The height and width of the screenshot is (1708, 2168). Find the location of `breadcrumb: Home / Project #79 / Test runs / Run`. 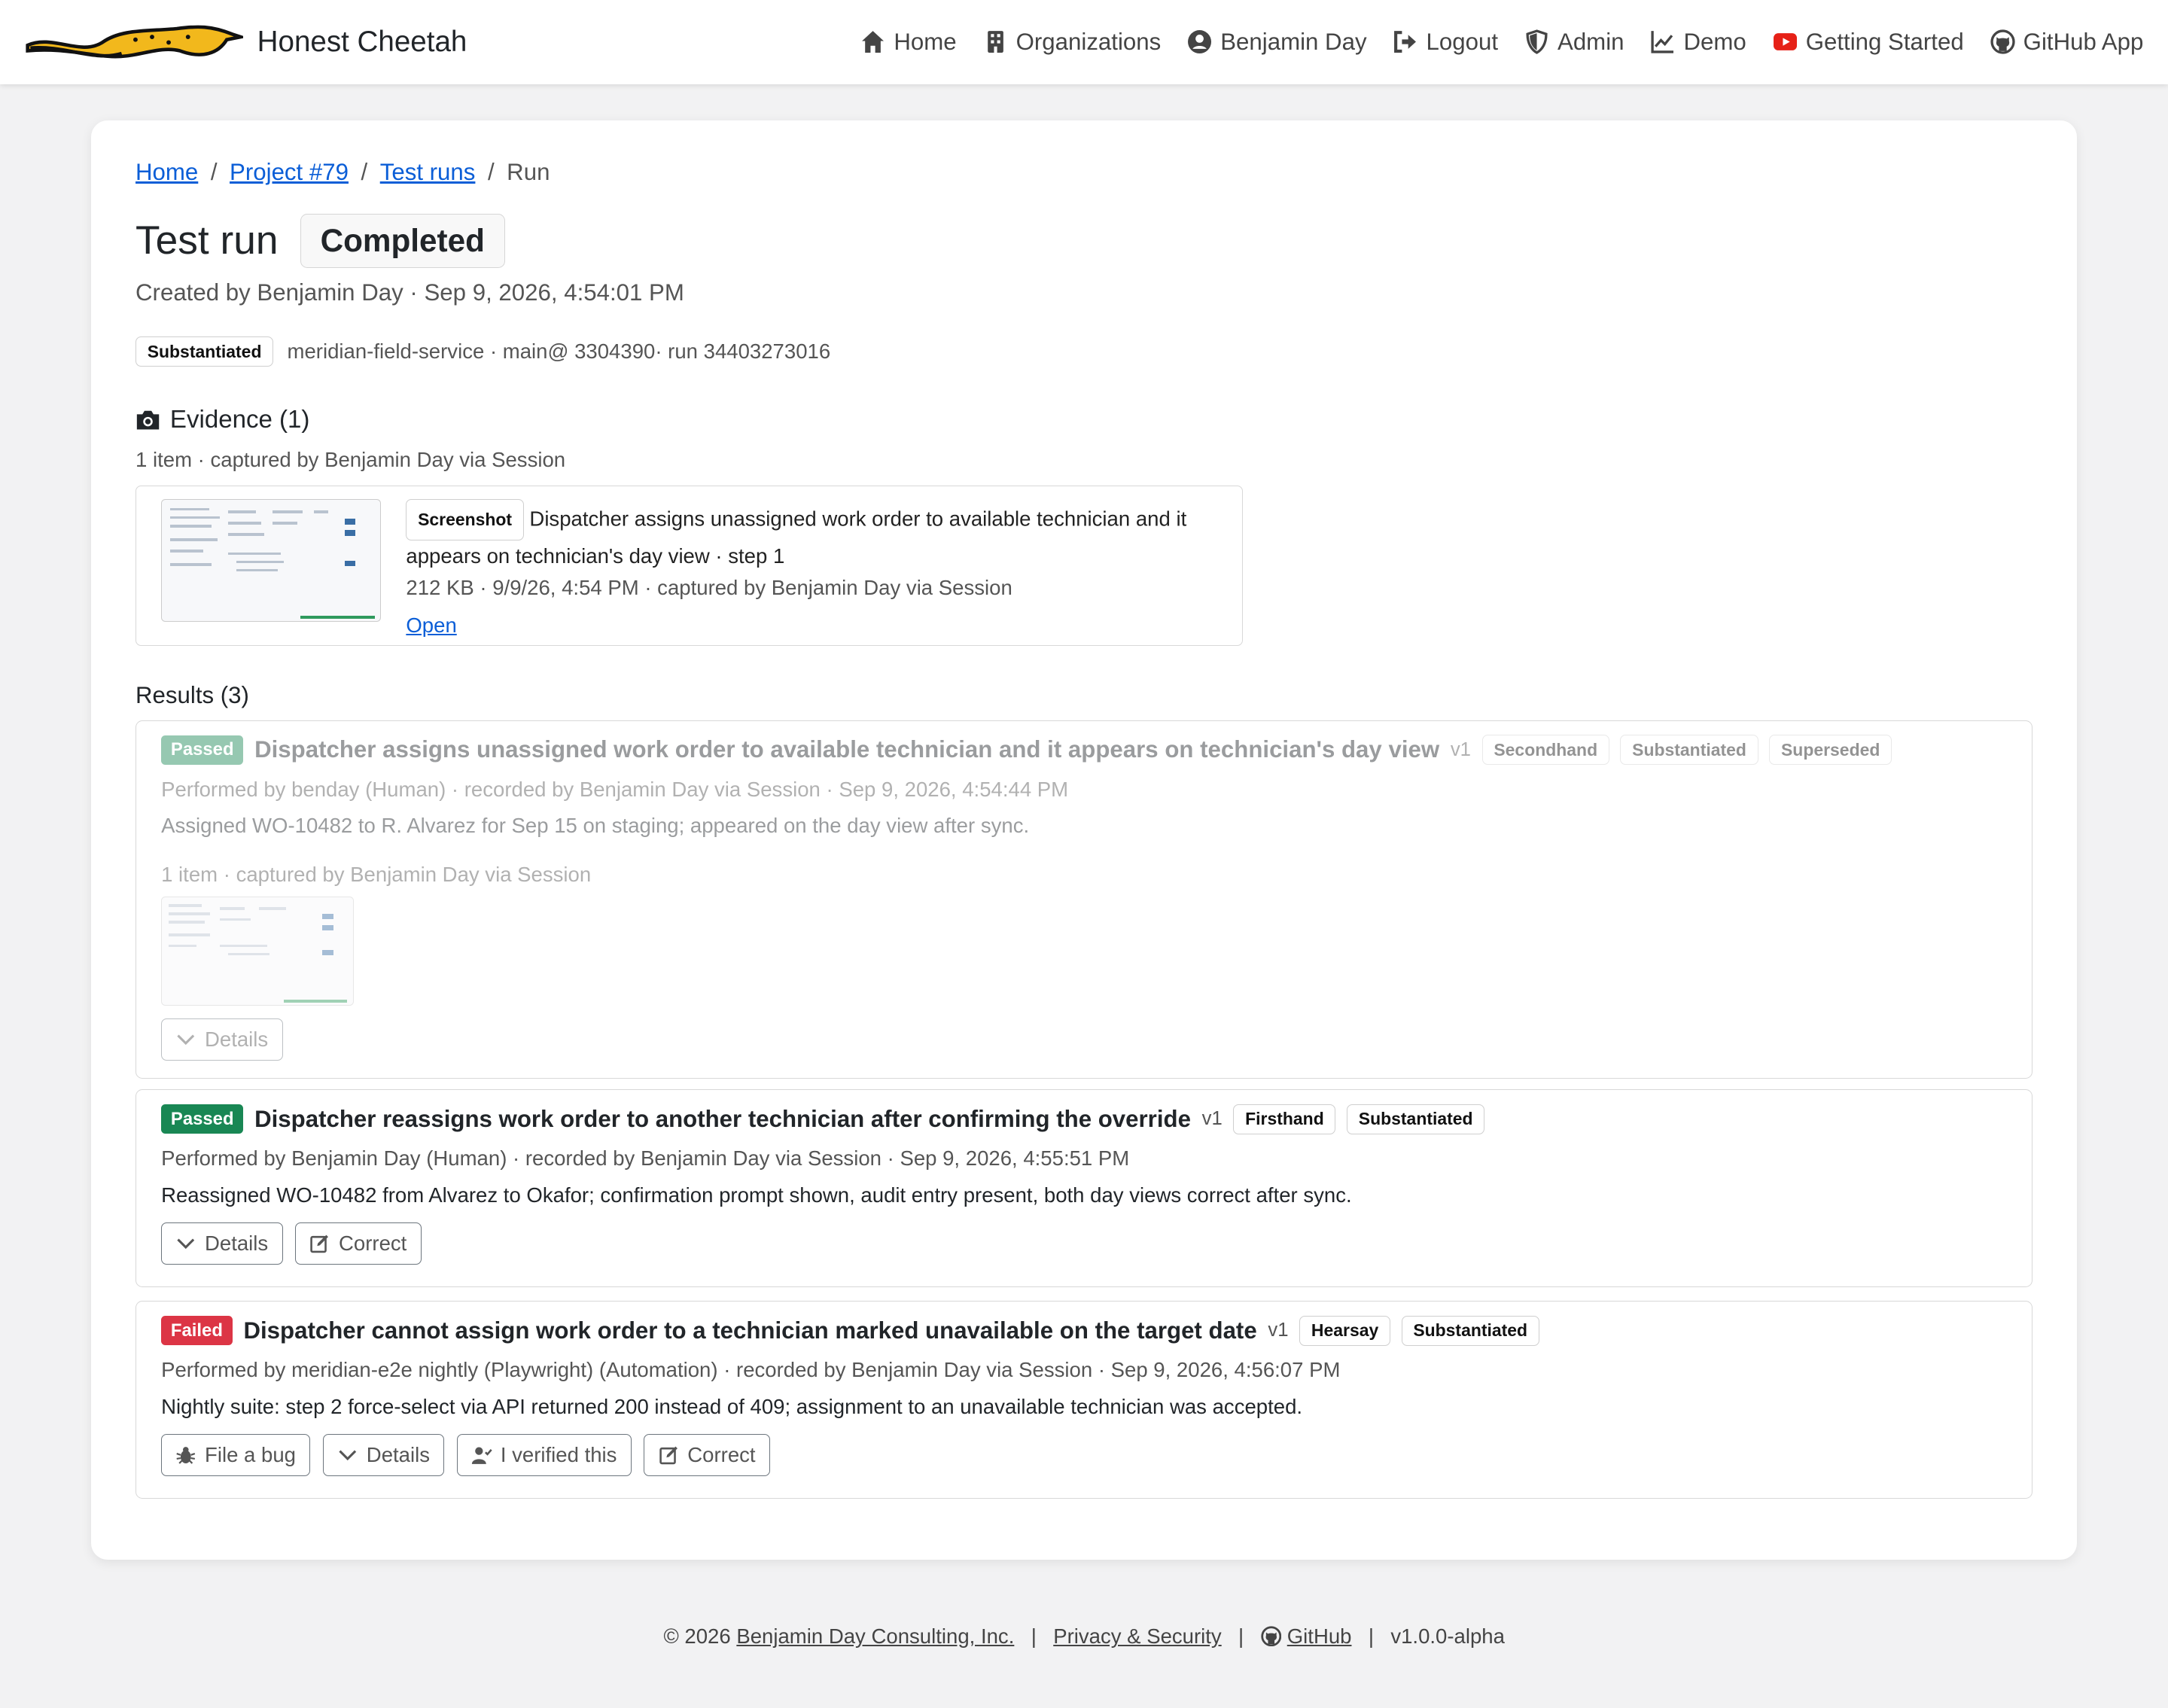

breadcrumb: Home / Project #79 / Test runs / Run is located at coordinates (1084, 172).